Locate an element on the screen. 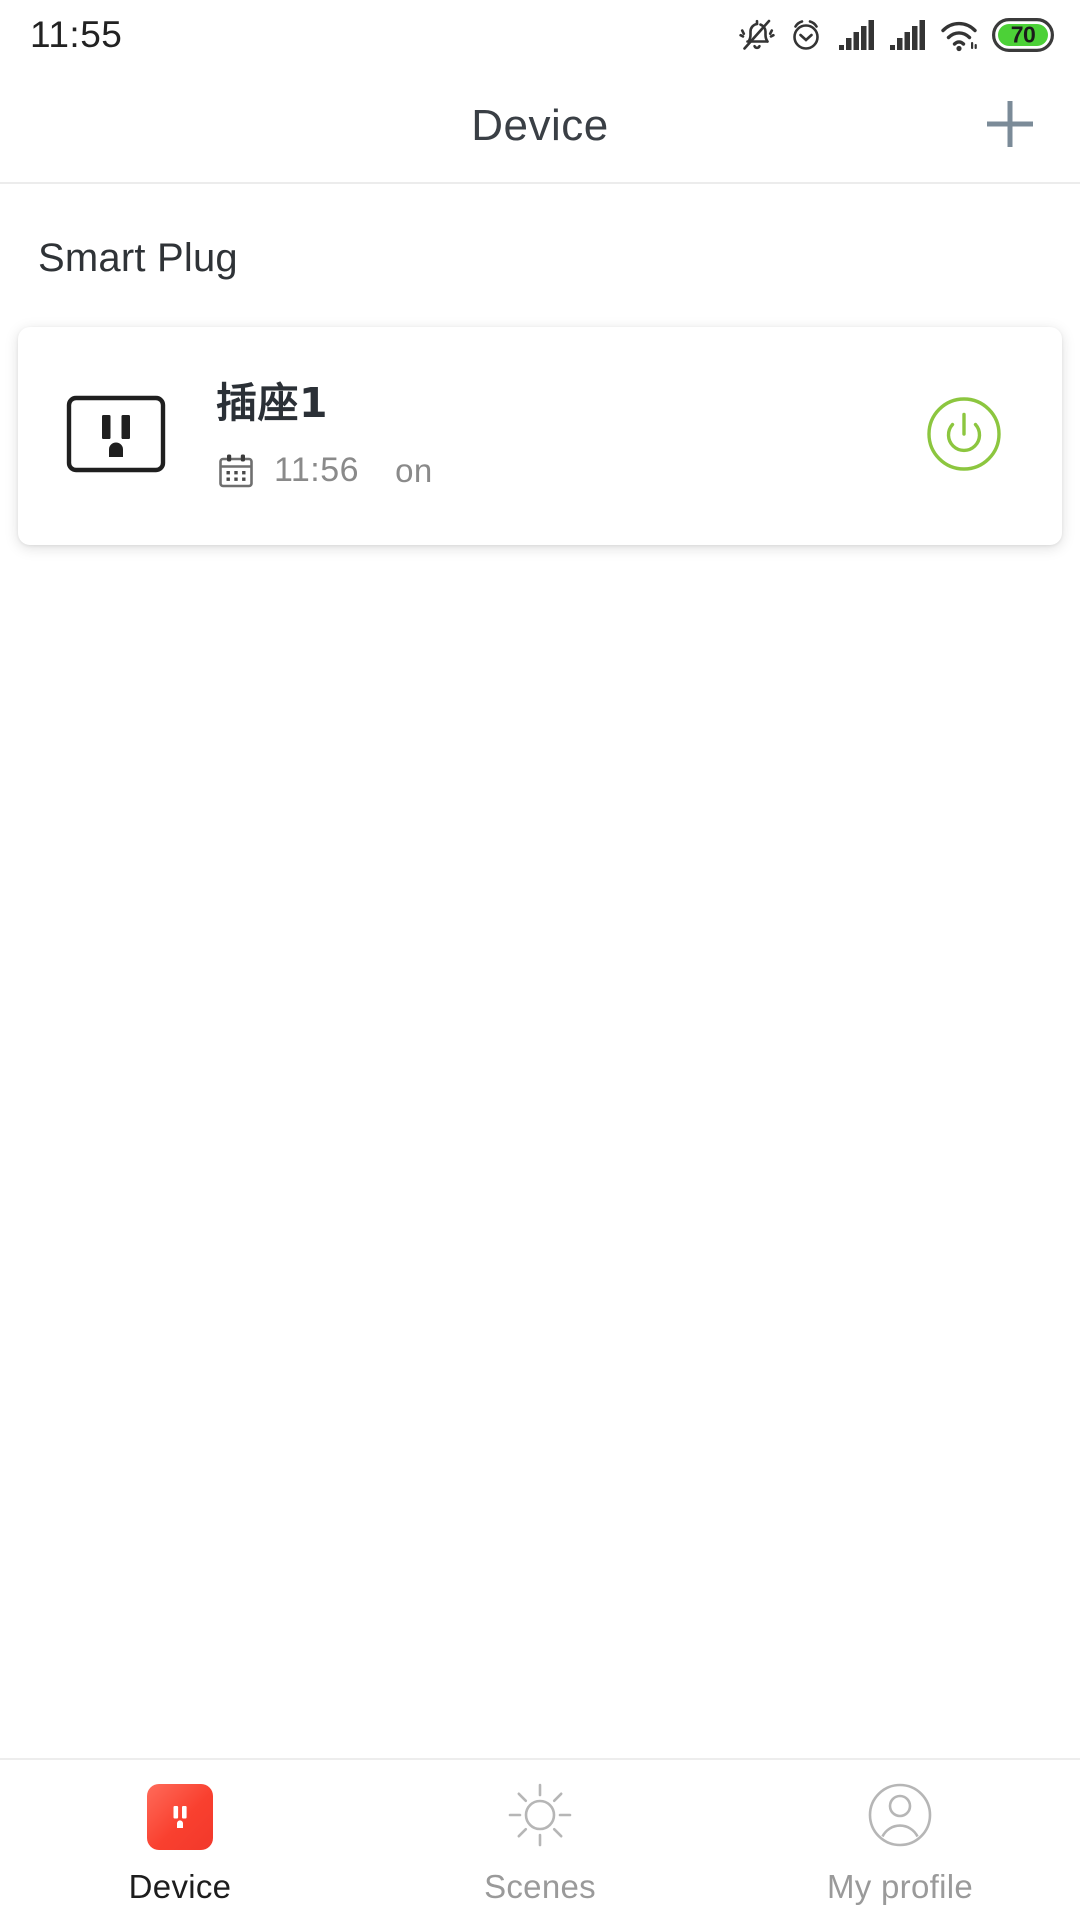 The width and height of the screenshot is (1080, 1920). device-schedule-time: 11:56 is located at coordinates (317, 470).